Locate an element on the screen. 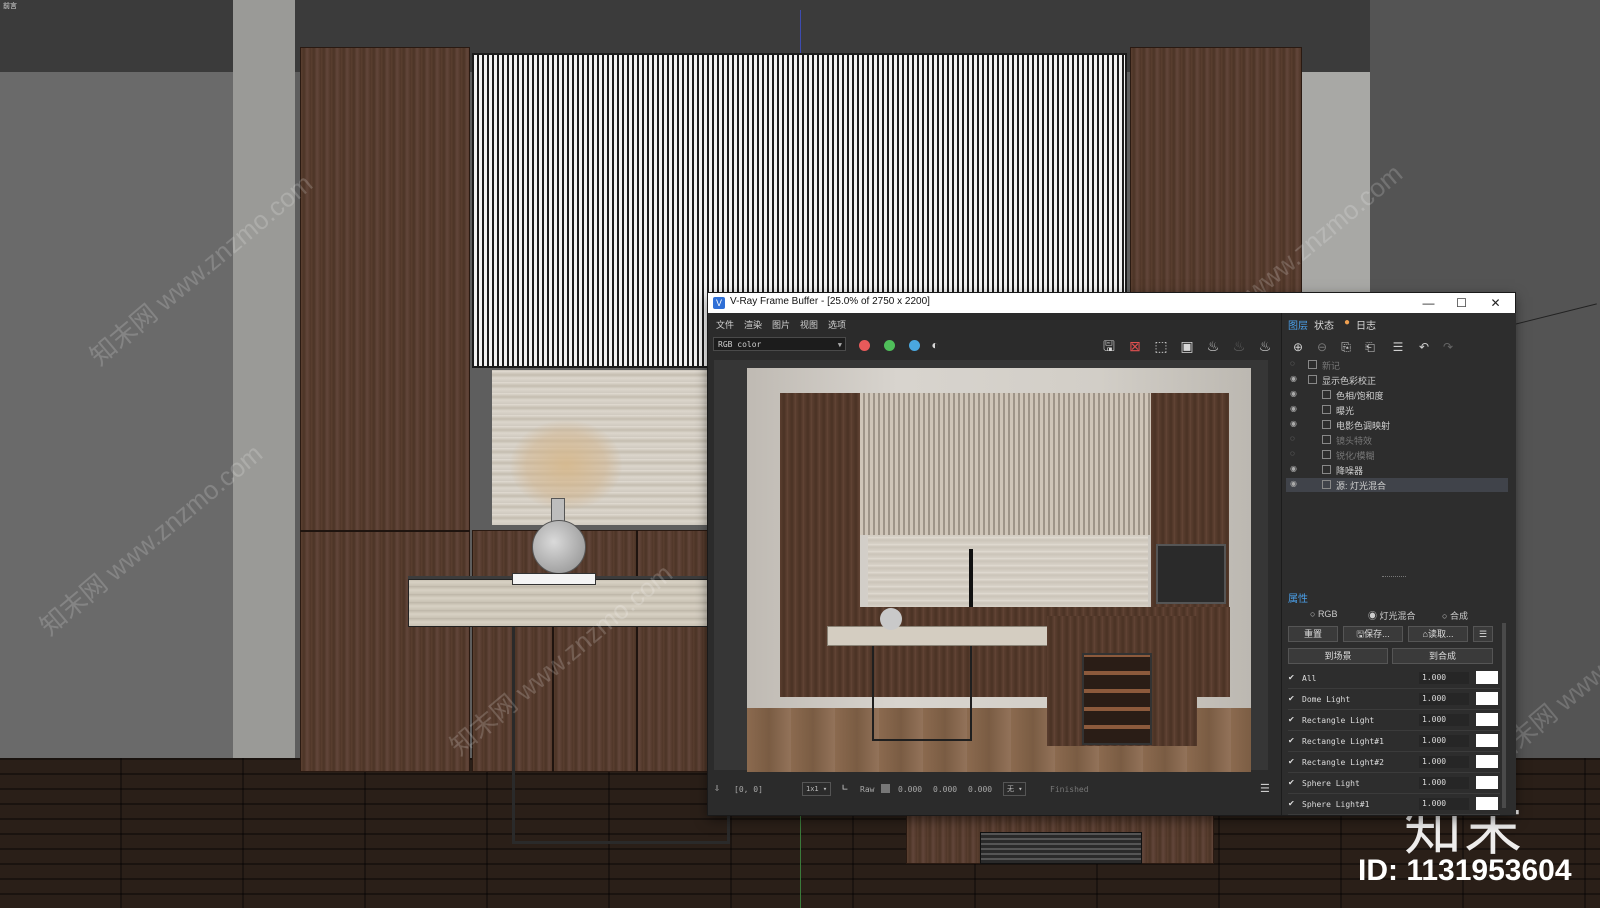 The height and width of the screenshot is (908, 1600). to-composite-button: 到合成 is located at coordinates (1442, 656).